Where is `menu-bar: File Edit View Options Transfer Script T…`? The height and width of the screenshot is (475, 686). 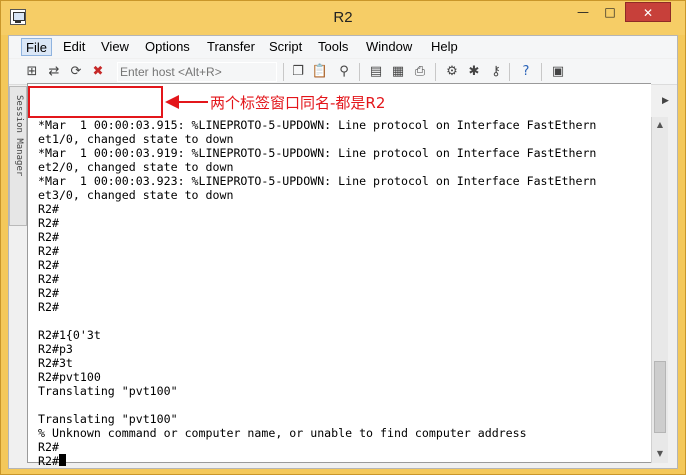 menu-bar: File Edit View Options Transfer Script T… is located at coordinates (343, 47).